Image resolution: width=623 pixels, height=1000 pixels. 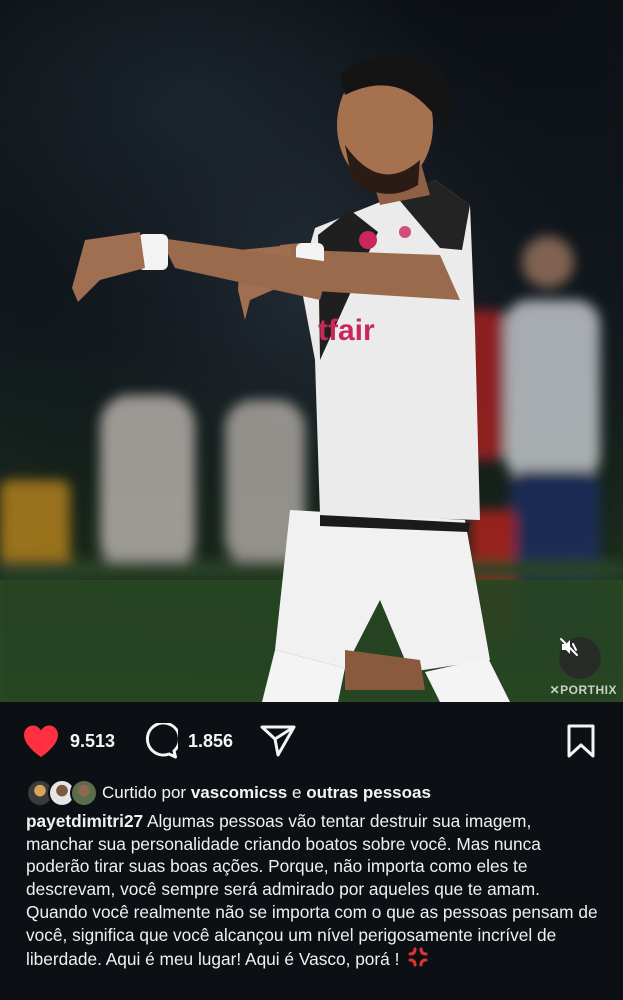 What do you see at coordinates (583, 690) in the screenshot?
I see `watermark: ✕PORTHIX` at bounding box center [583, 690].